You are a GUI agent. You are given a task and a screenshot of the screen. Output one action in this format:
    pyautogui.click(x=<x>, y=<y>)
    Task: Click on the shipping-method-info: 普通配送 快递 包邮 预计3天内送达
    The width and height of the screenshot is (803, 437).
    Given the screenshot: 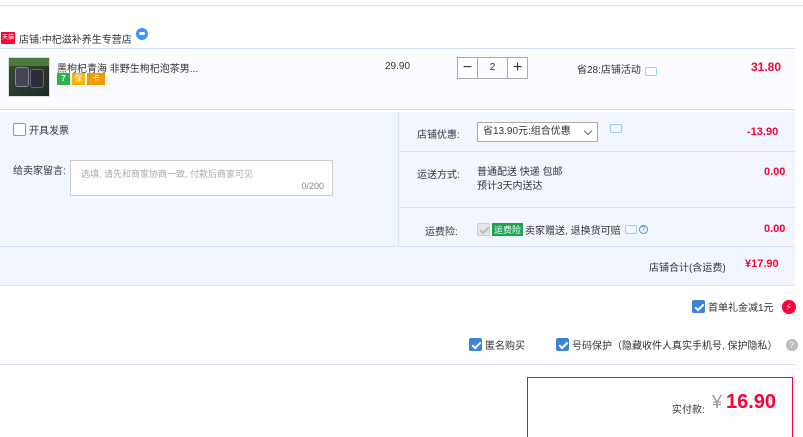 What is the action you would take?
    pyautogui.click(x=520, y=180)
    